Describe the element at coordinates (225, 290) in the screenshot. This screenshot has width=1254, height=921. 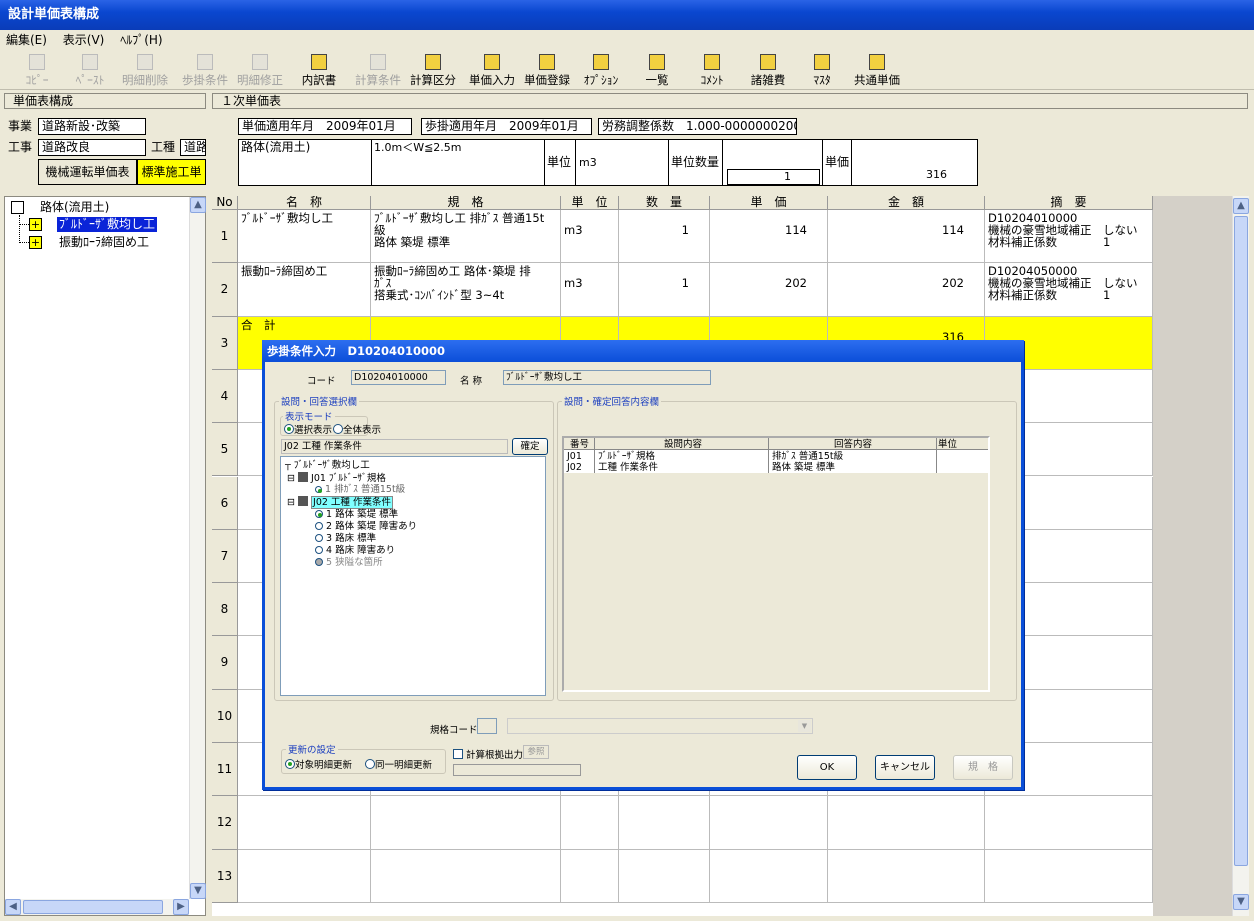
I see `row-number: 2` at that location.